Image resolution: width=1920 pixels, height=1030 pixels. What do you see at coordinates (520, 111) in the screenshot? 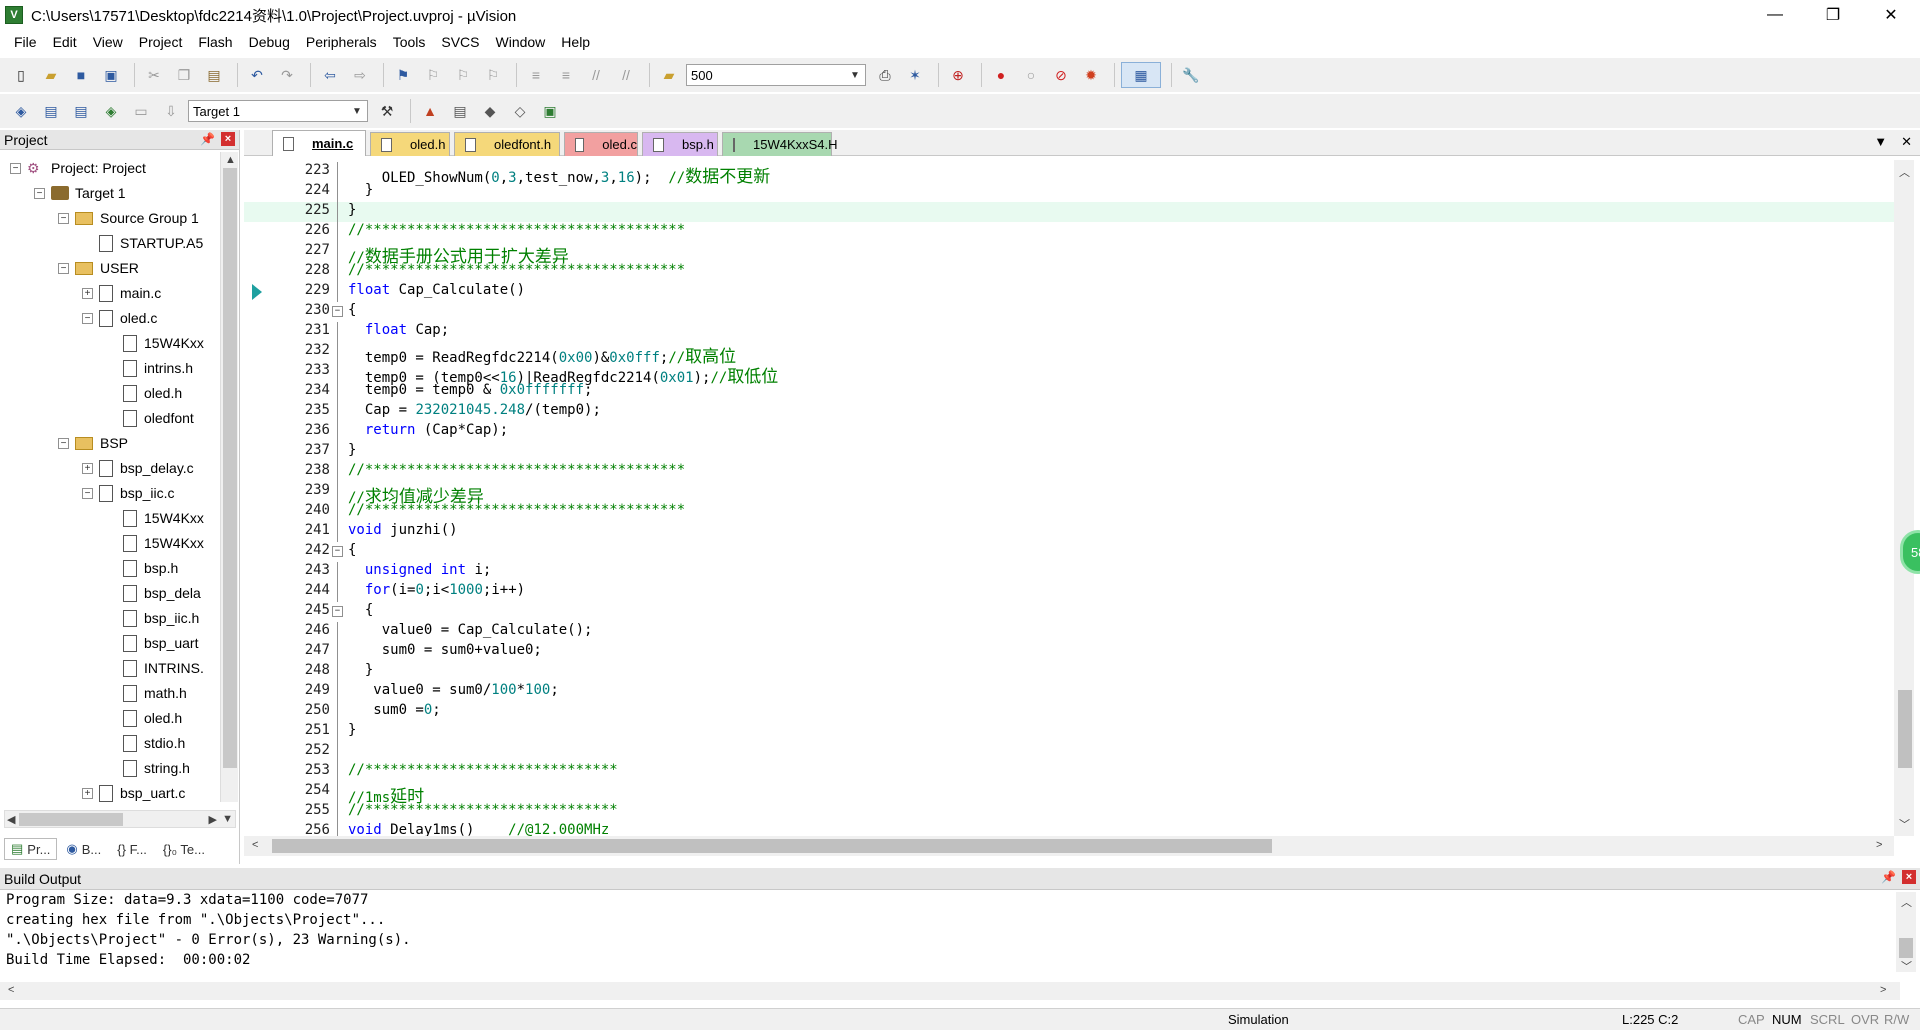
I see `pack-installer-icon: ◇` at bounding box center [520, 111].